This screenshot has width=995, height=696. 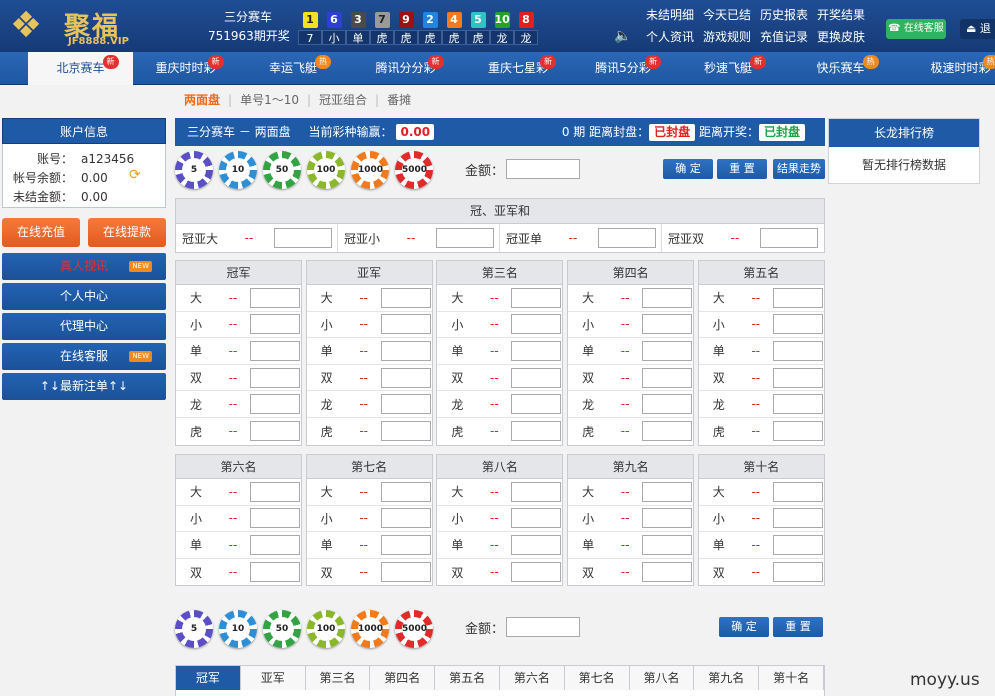 I want to click on exit-button: ⏏ 退, so click(x=977, y=29).